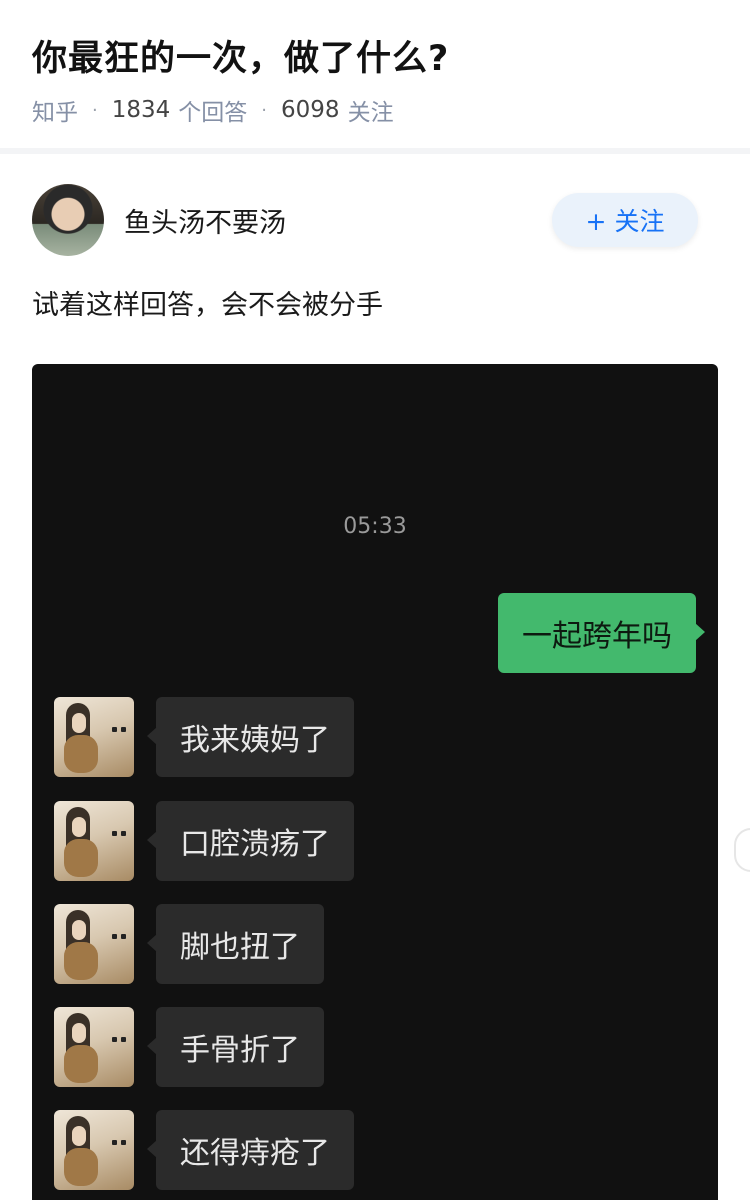 The height and width of the screenshot is (1200, 750). I want to click on received-message-text: 我来姨妈了, so click(255, 740).